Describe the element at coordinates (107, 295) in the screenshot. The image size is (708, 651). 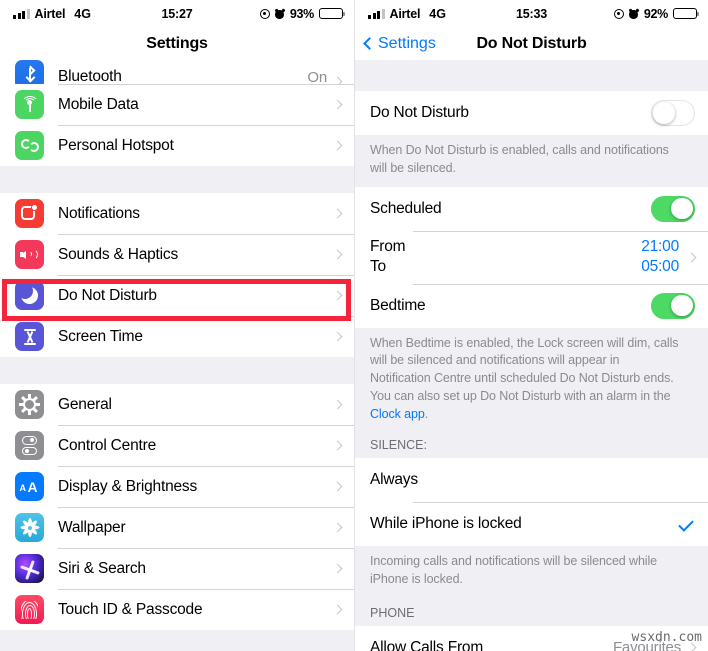
I see `sidebar-item-label: Do Not Disturb` at that location.